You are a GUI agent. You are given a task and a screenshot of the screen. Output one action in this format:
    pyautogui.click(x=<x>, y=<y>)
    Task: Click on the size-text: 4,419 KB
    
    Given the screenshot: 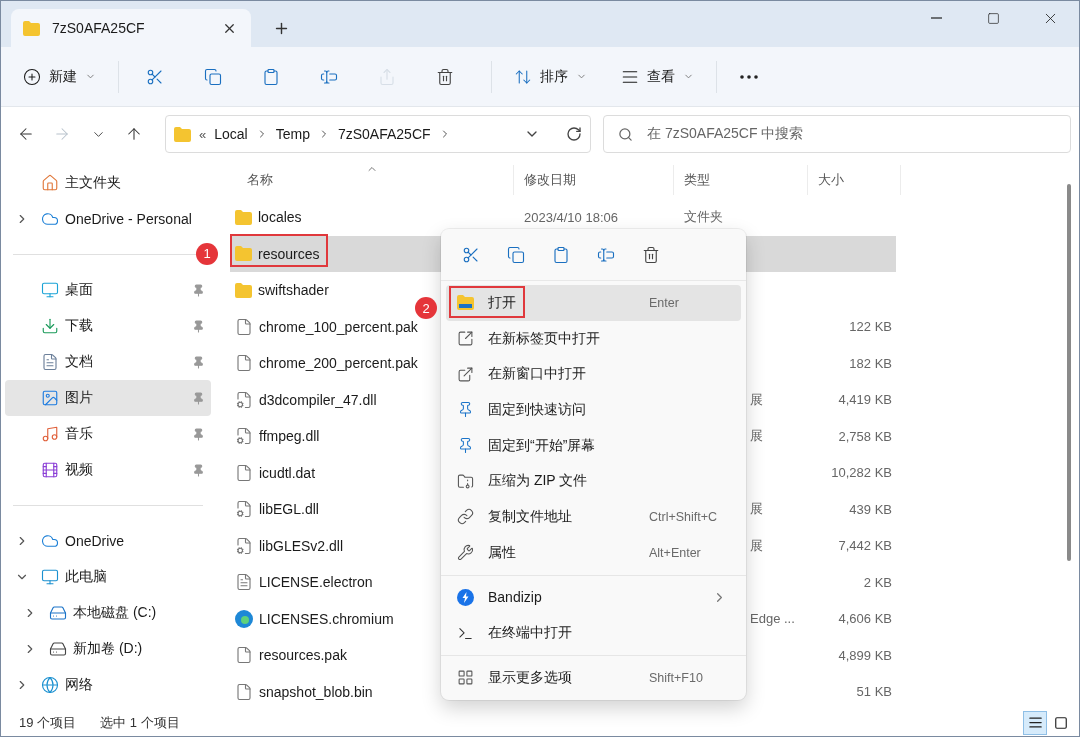 What is the action you would take?
    pyautogui.click(x=865, y=400)
    